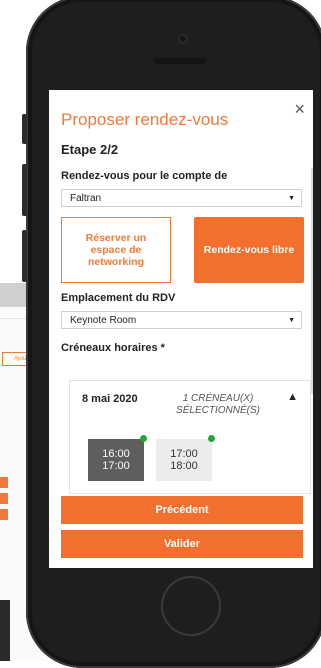 This screenshot has height=668, width=321. What do you see at coordinates (103, 320) in the screenshot?
I see `location-select-value: Keynote Room` at bounding box center [103, 320].